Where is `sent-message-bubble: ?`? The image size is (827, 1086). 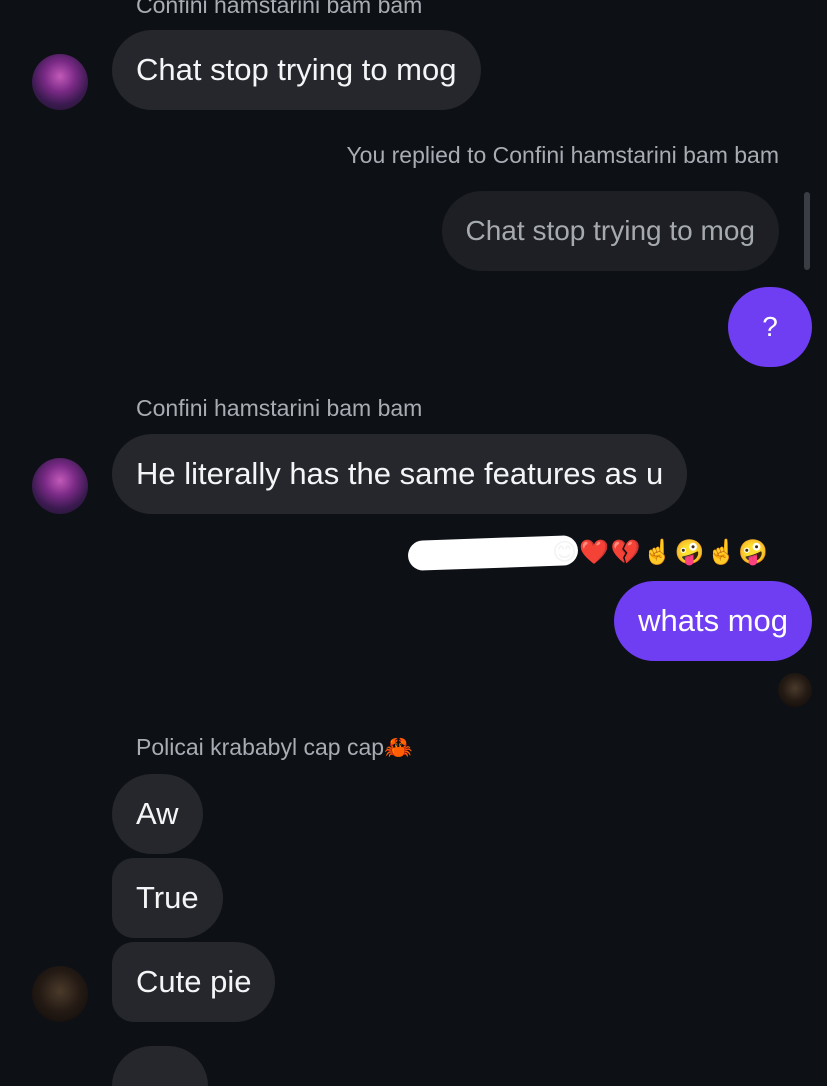
sent-message-bubble: ? is located at coordinates (770, 327).